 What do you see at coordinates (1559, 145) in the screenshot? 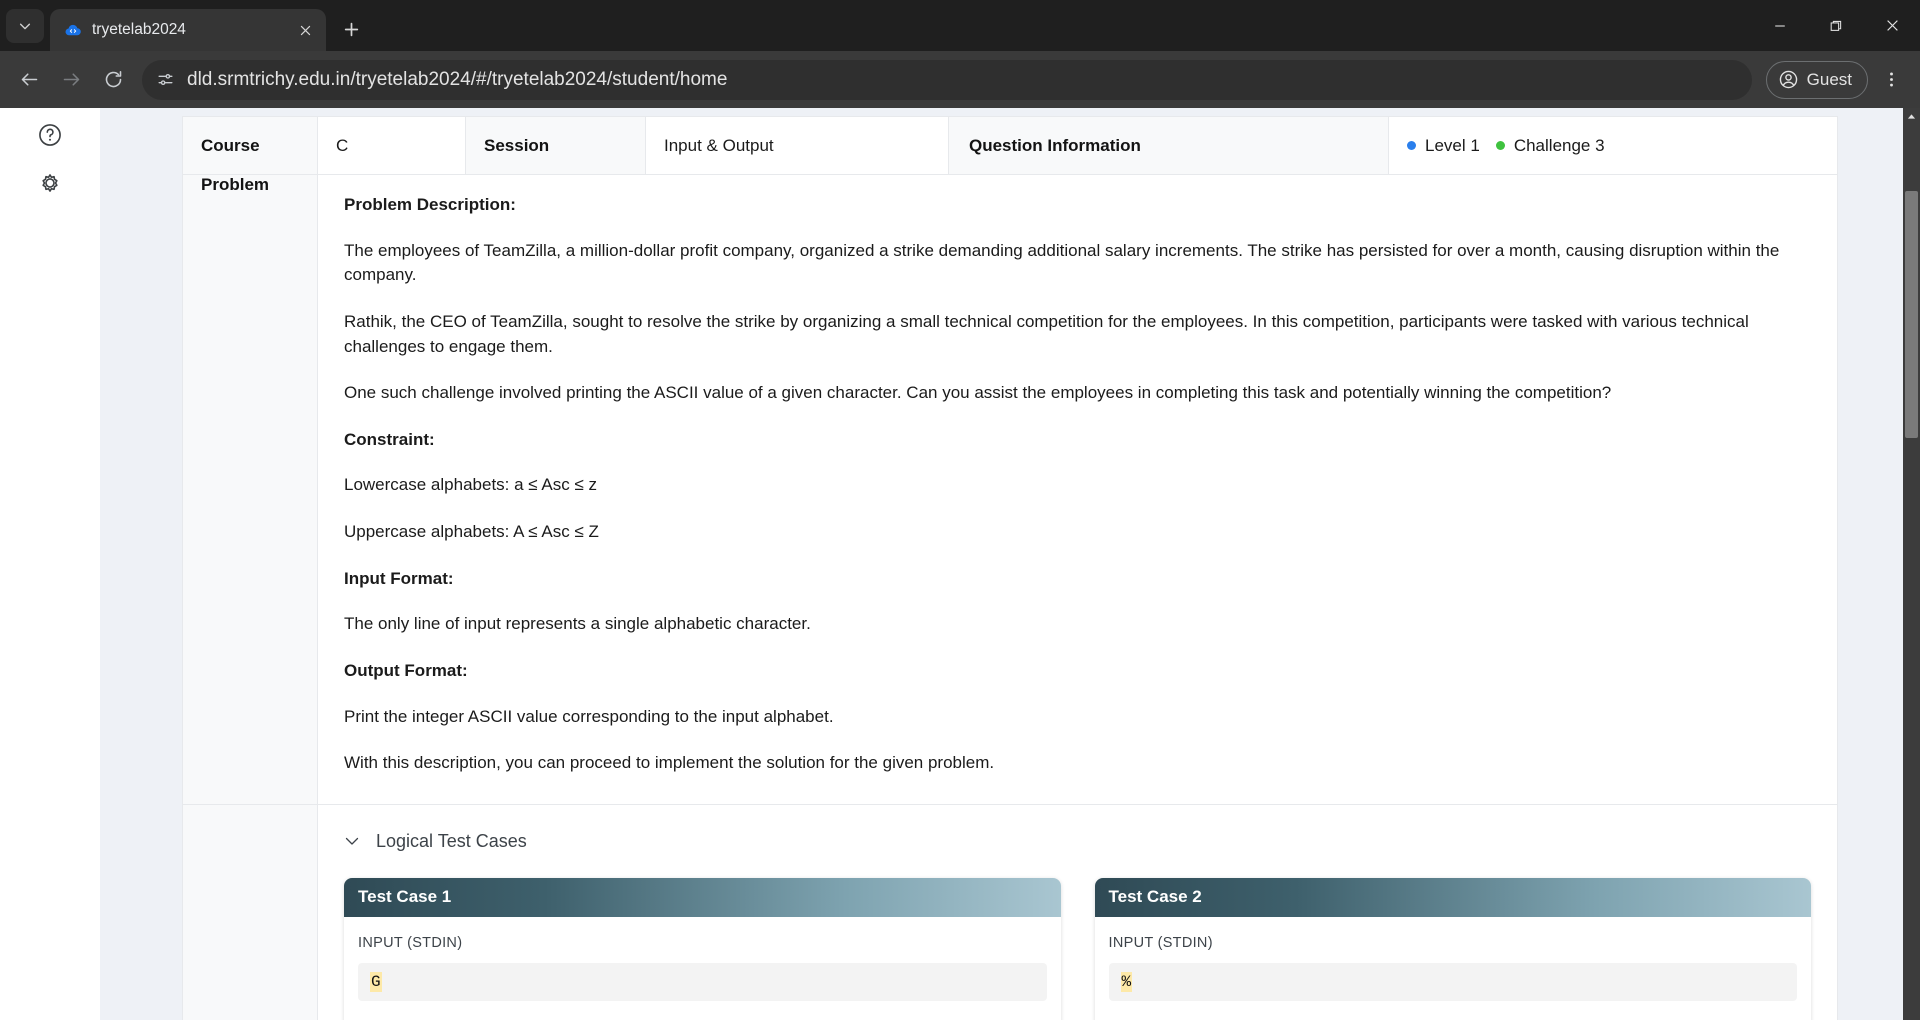
I see `challenge-label: Challenge 3` at bounding box center [1559, 145].